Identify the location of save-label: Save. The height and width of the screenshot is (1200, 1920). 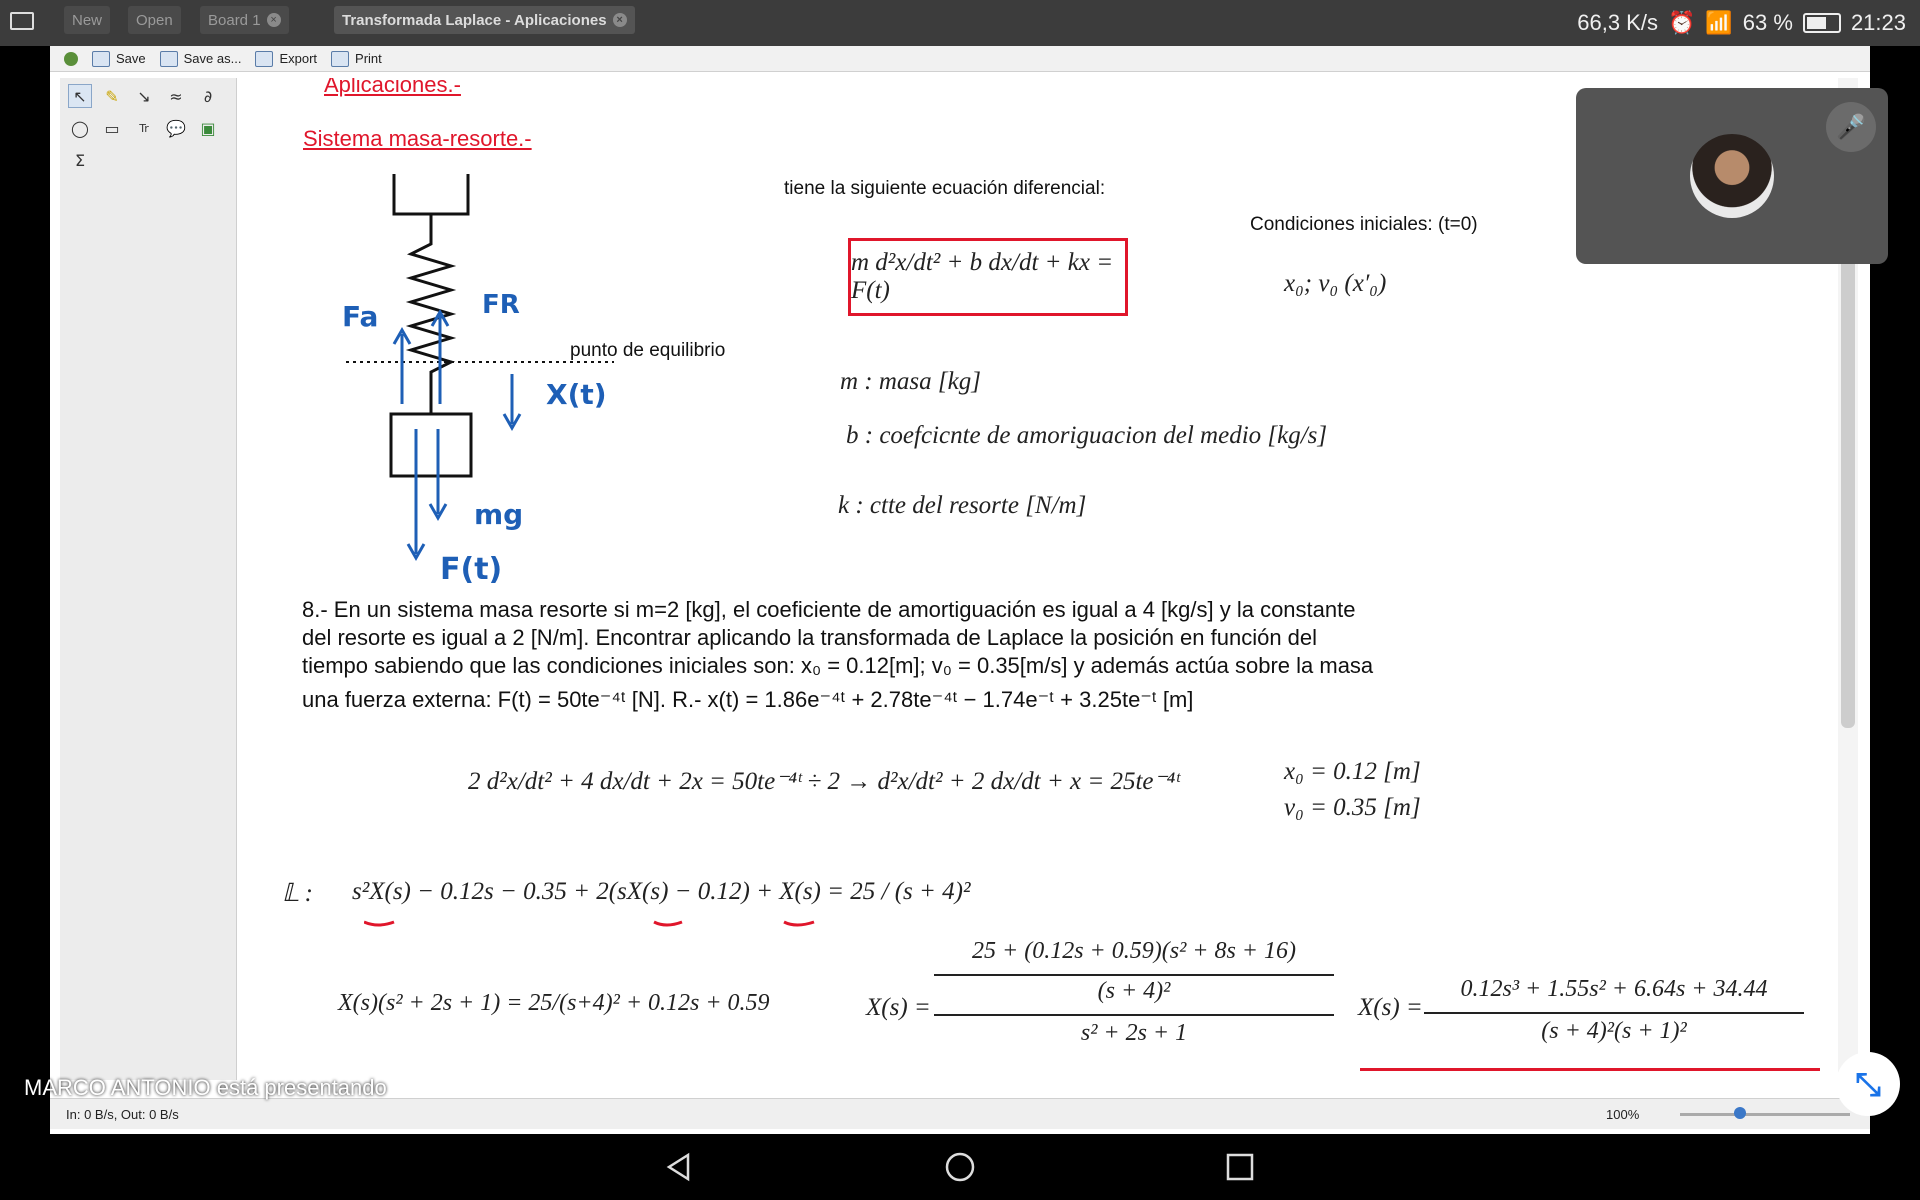
(131, 58).